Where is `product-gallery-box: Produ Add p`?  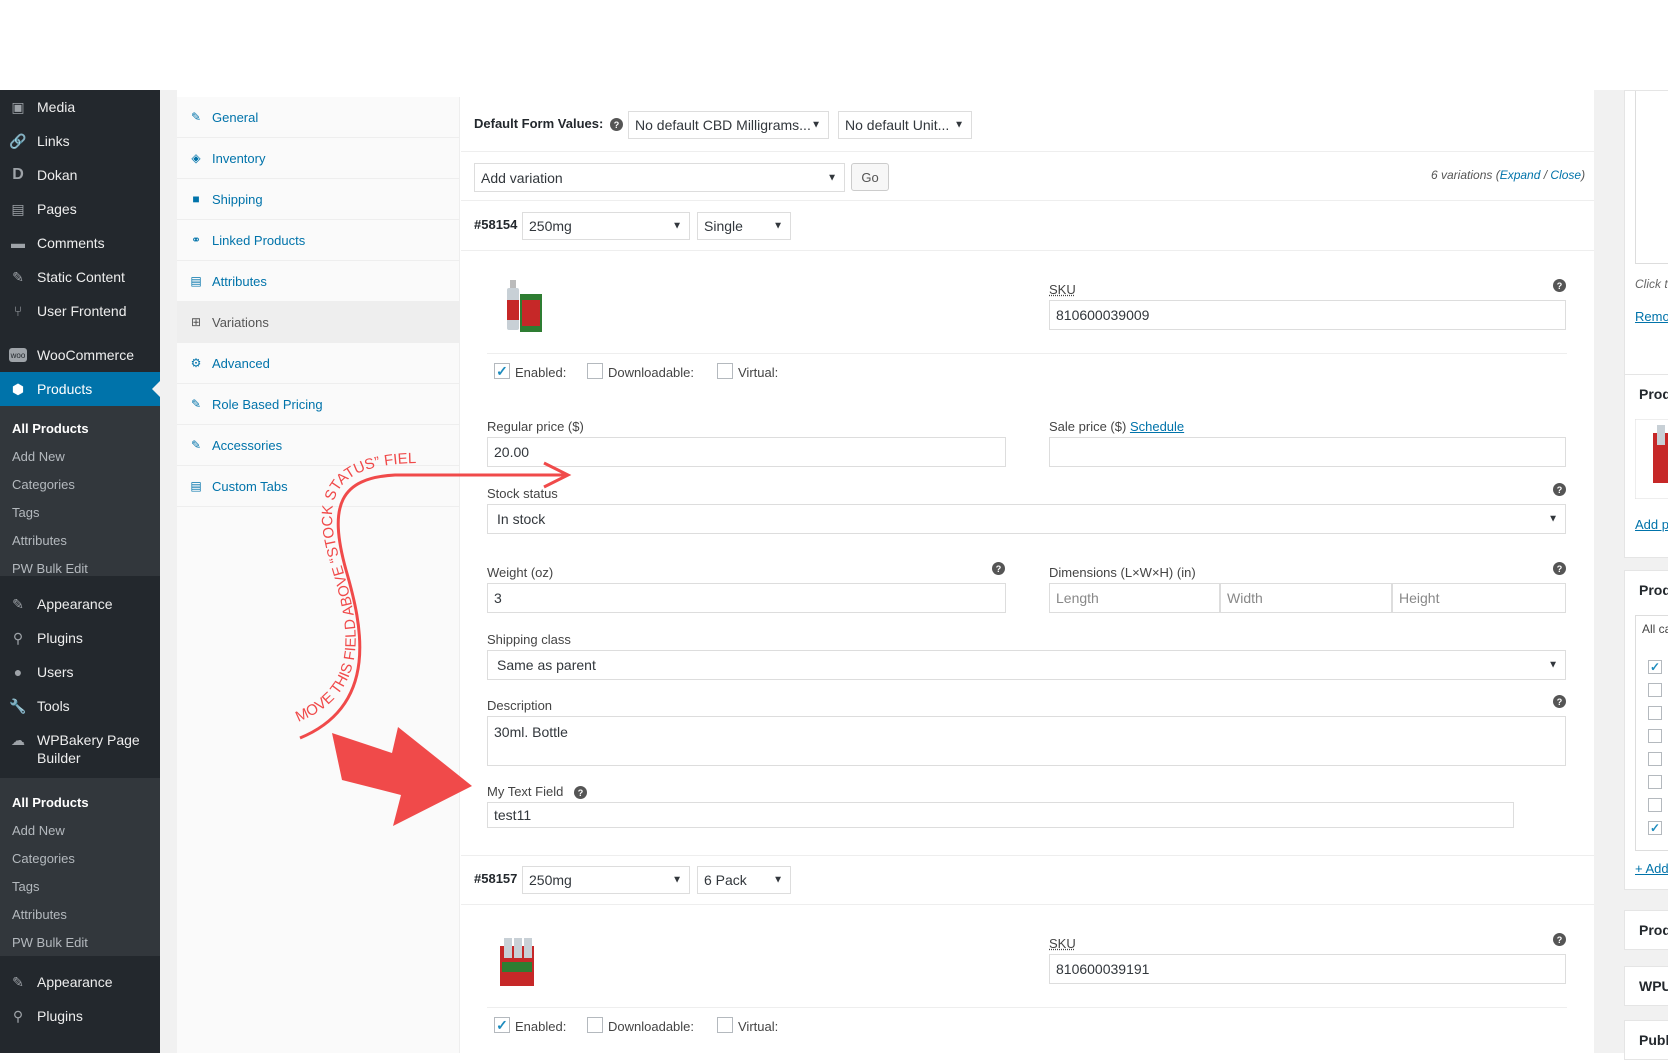
product-gallery-box: Produ Add p is located at coordinates (1646, 466).